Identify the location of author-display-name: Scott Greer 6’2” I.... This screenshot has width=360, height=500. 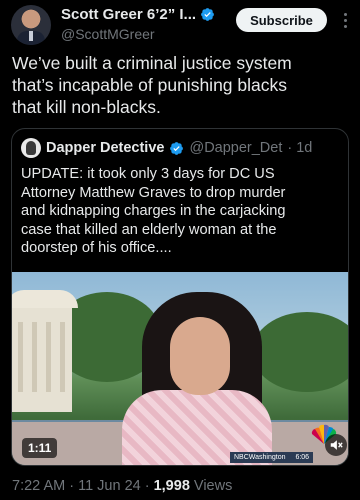
(128, 14).